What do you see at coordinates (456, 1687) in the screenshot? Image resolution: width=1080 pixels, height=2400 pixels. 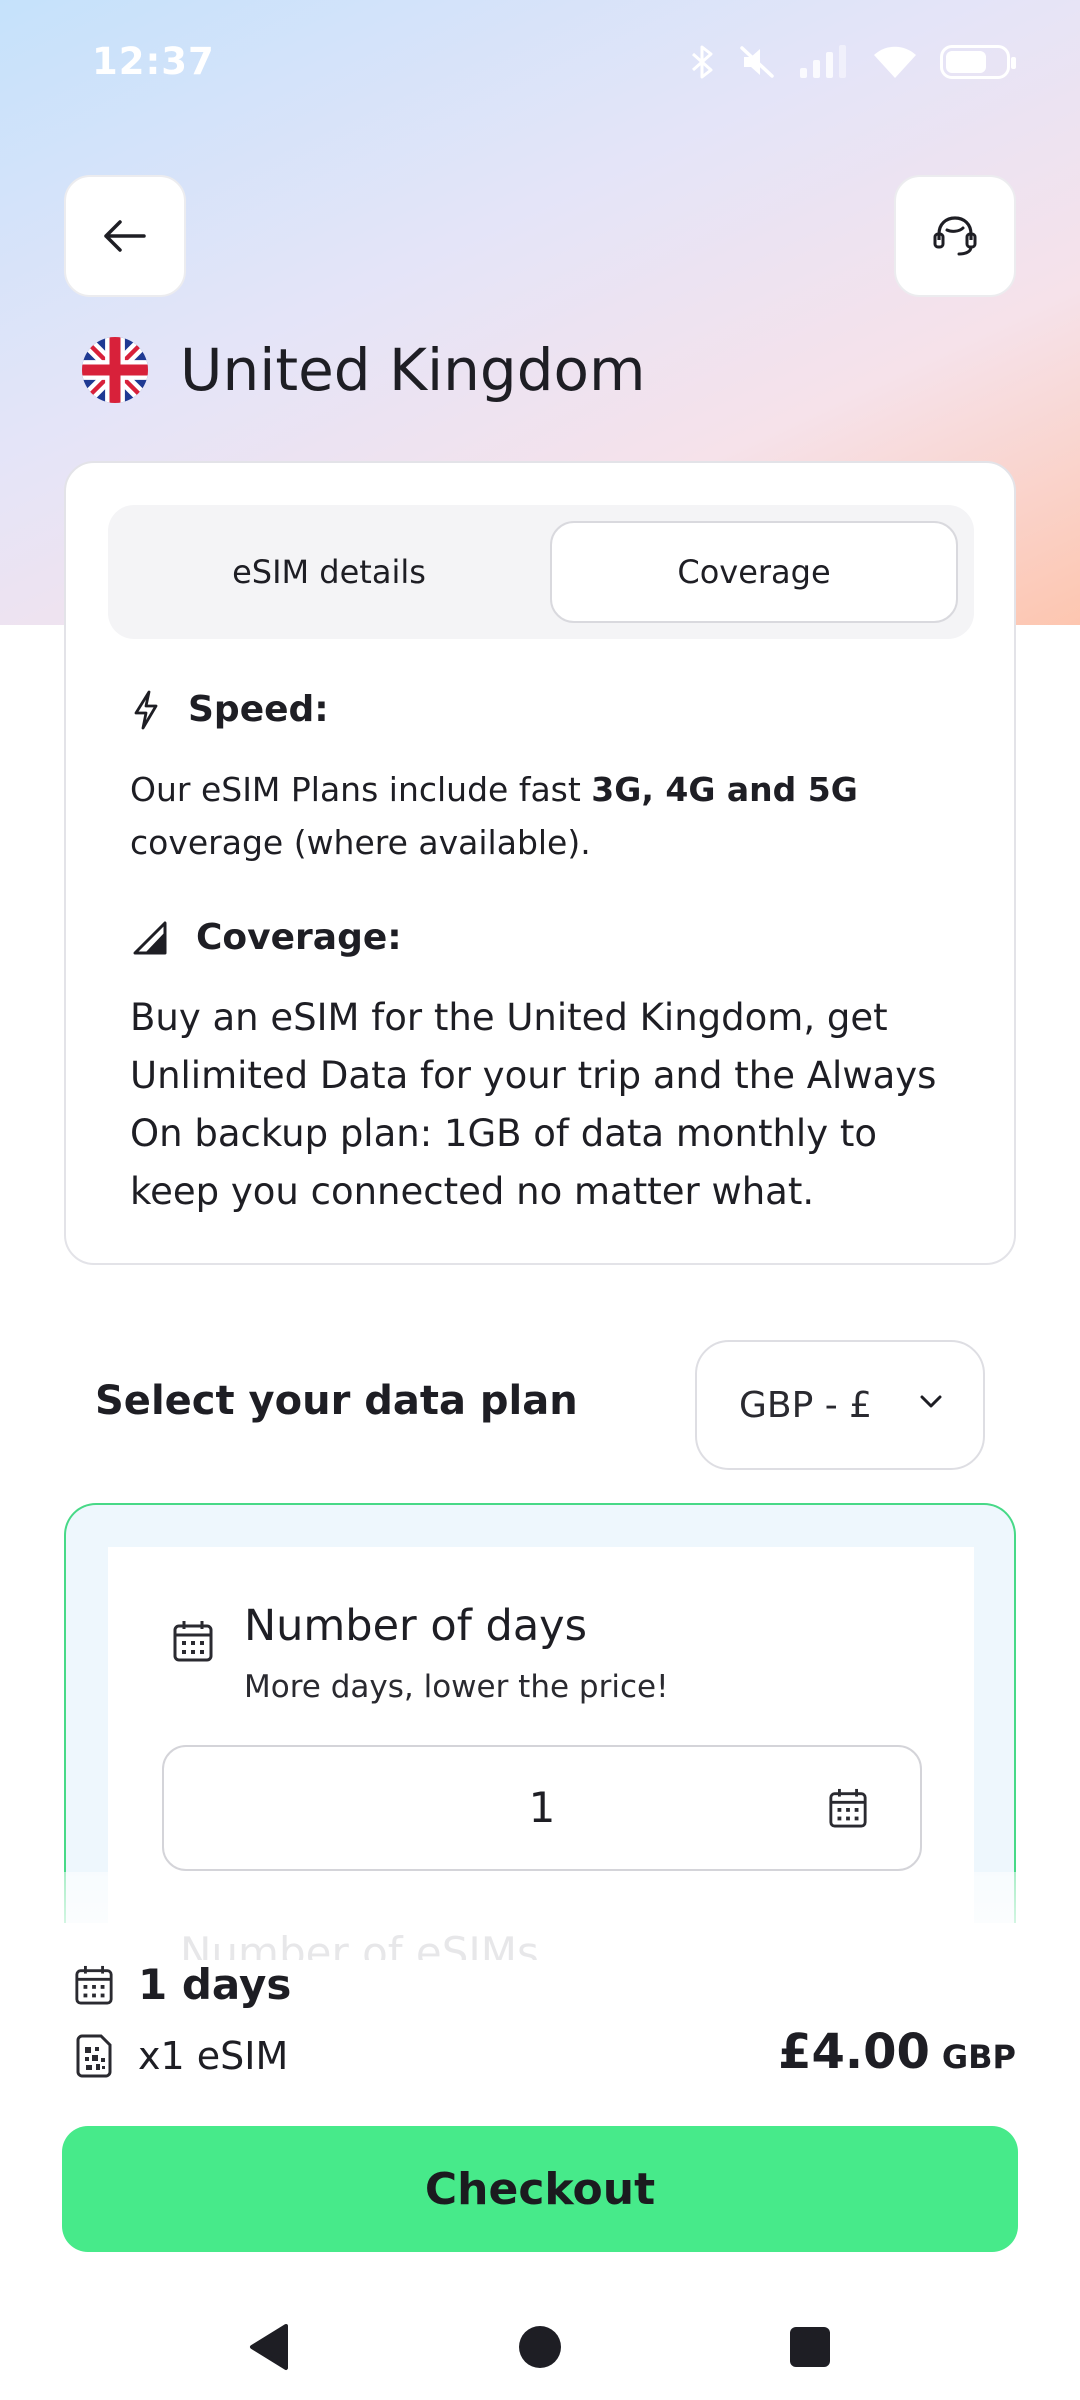 I see `days-subtitle: More days, lower the price!` at bounding box center [456, 1687].